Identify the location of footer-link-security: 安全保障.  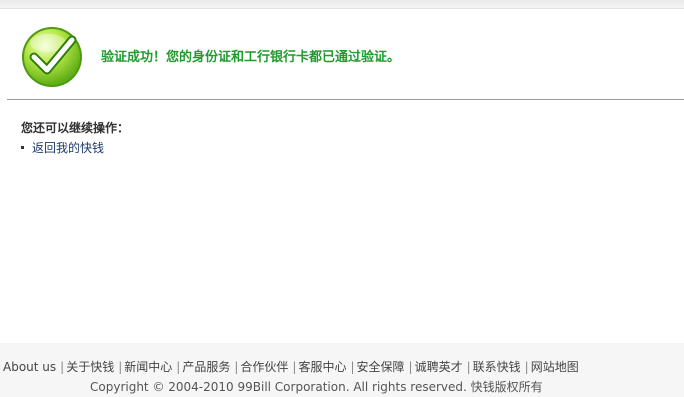
(381, 367).